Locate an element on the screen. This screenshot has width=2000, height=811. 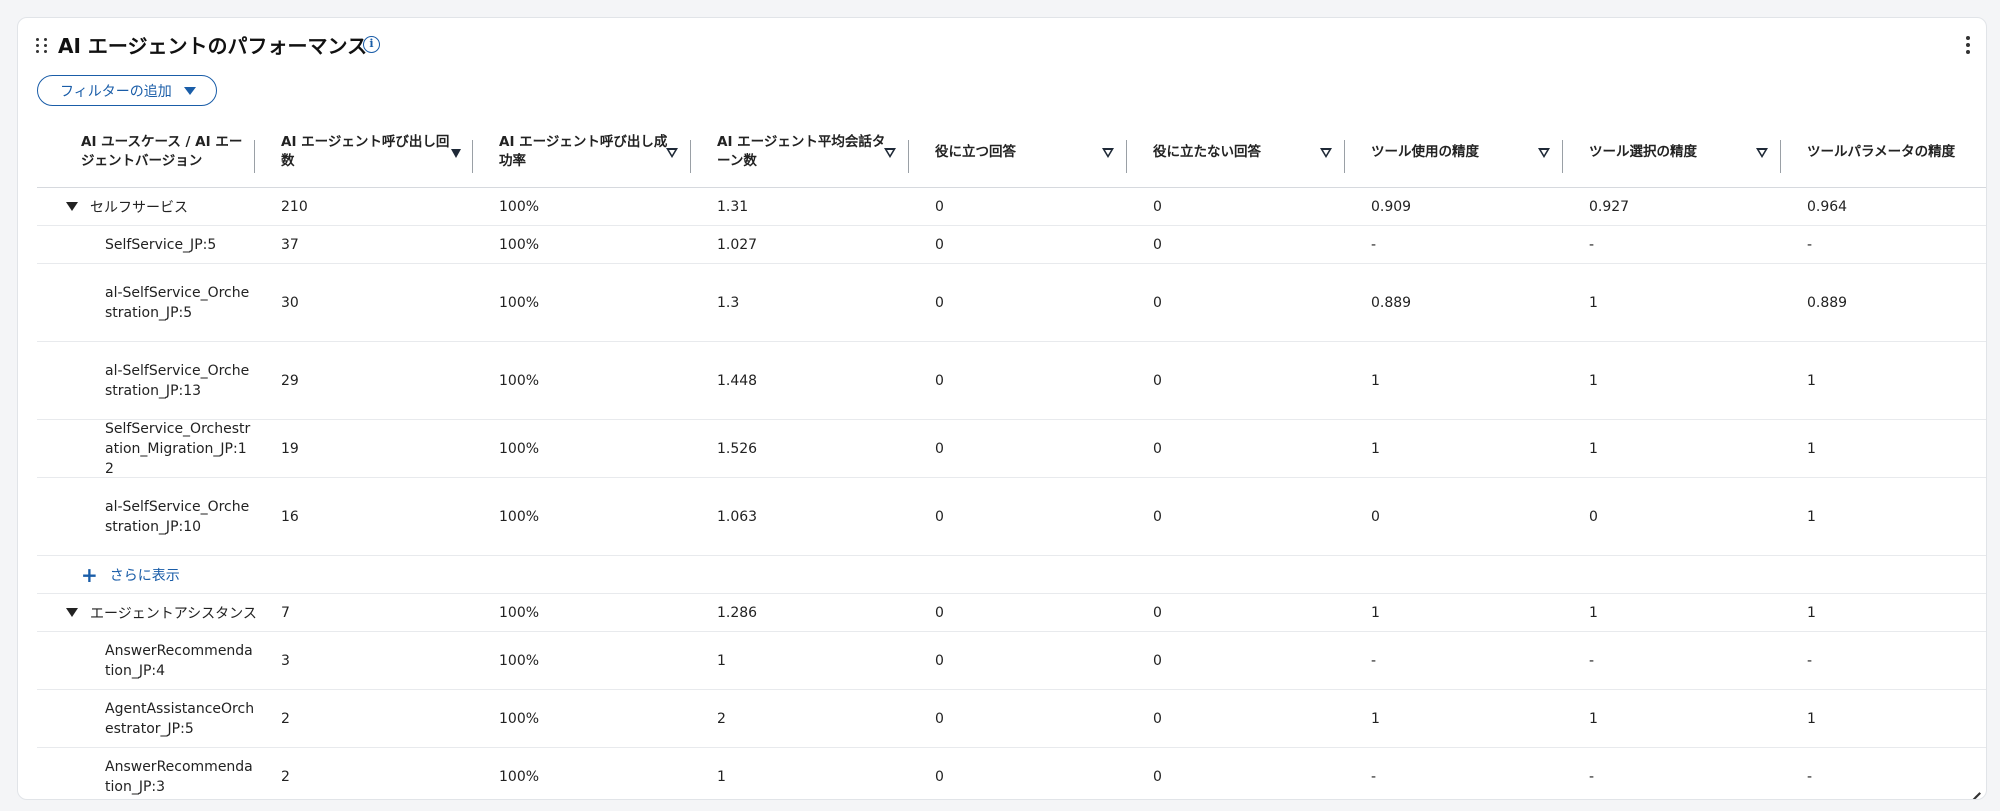
more-options-icon is located at coordinates (1968, 45).